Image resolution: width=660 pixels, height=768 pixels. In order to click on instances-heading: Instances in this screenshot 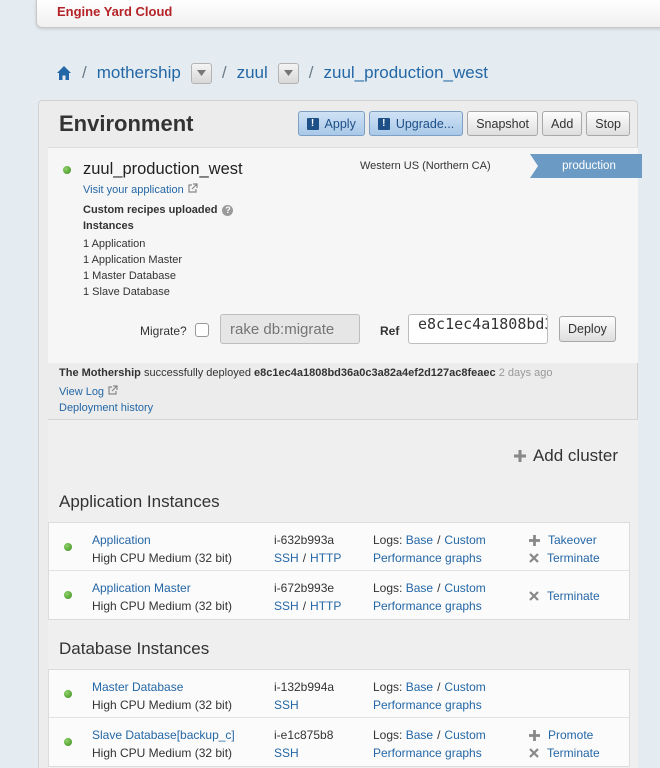, I will do `click(108, 226)`.